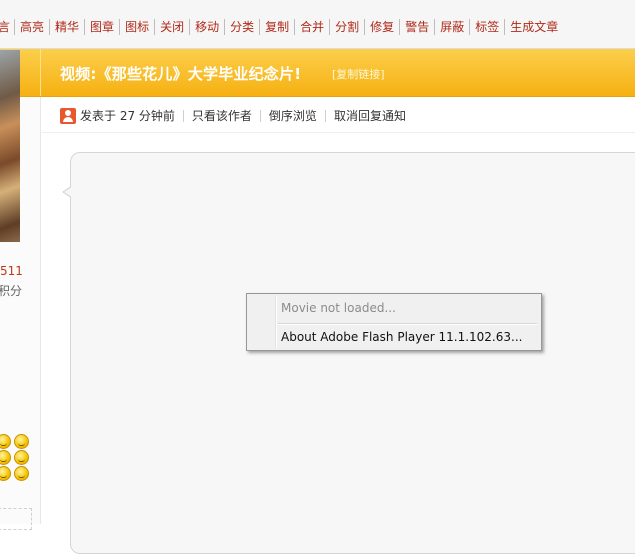 Image resolution: width=635 pixels, height=554 pixels. What do you see at coordinates (11, 271) in the screenshot?
I see `user-stat-number: 511` at bounding box center [11, 271].